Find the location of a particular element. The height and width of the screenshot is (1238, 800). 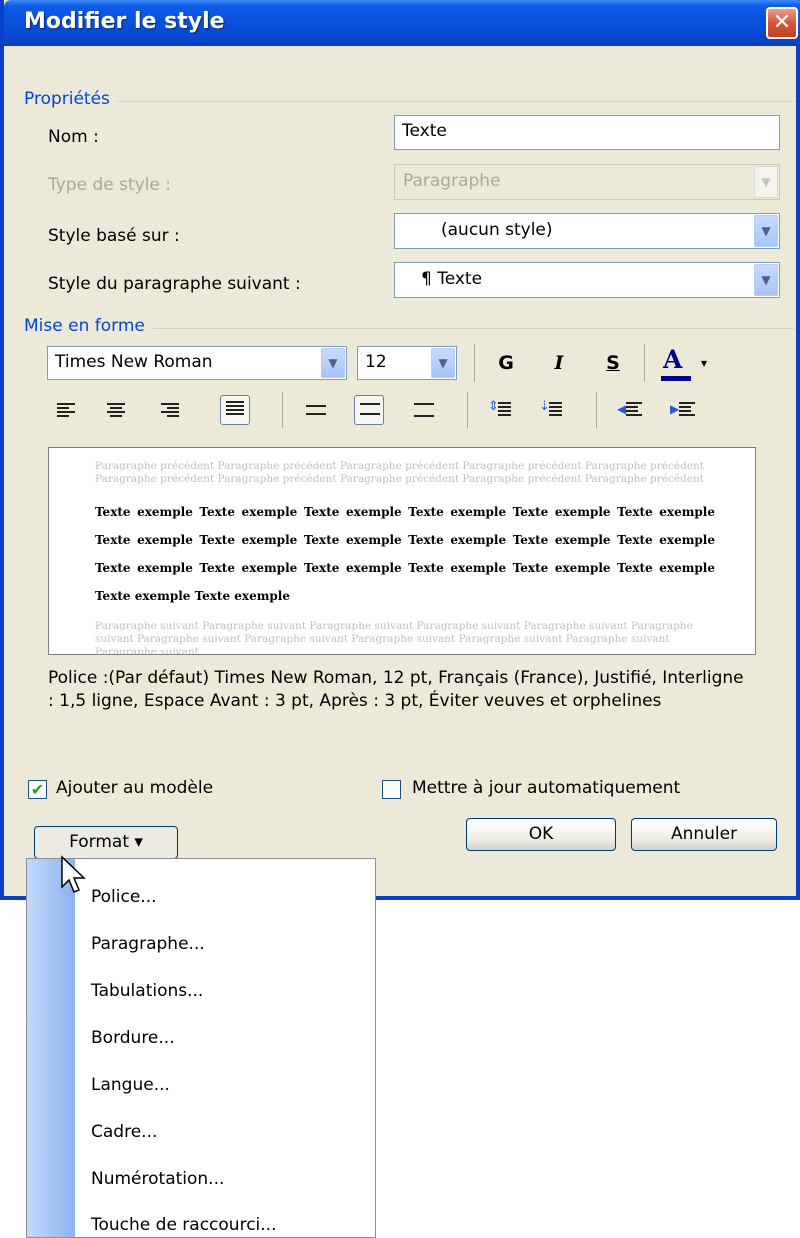

font-value: Times New Roman is located at coordinates (134, 362).